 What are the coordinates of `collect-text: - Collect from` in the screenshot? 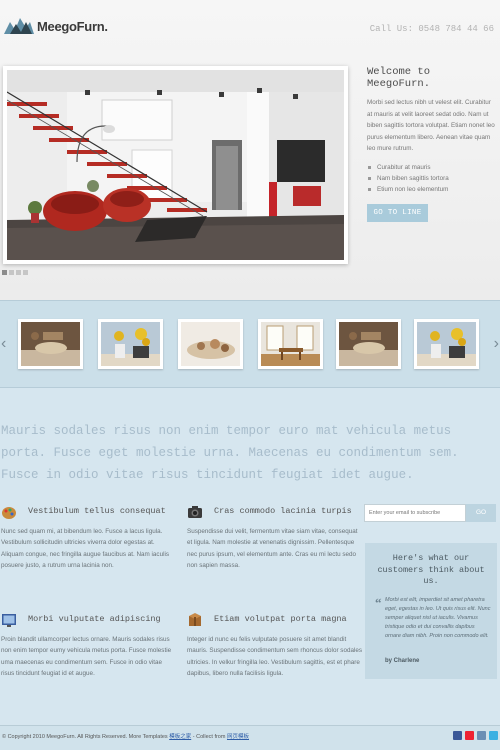 It's located at (209, 737).